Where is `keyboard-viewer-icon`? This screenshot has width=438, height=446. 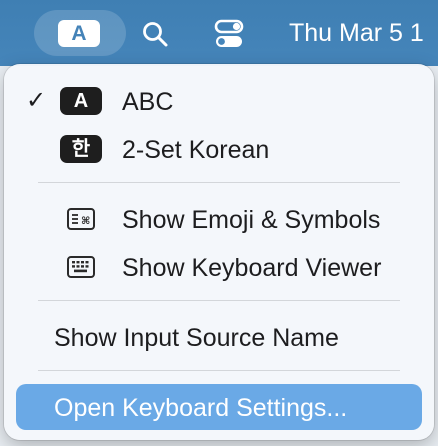
keyboard-viewer-icon is located at coordinates (81, 267).